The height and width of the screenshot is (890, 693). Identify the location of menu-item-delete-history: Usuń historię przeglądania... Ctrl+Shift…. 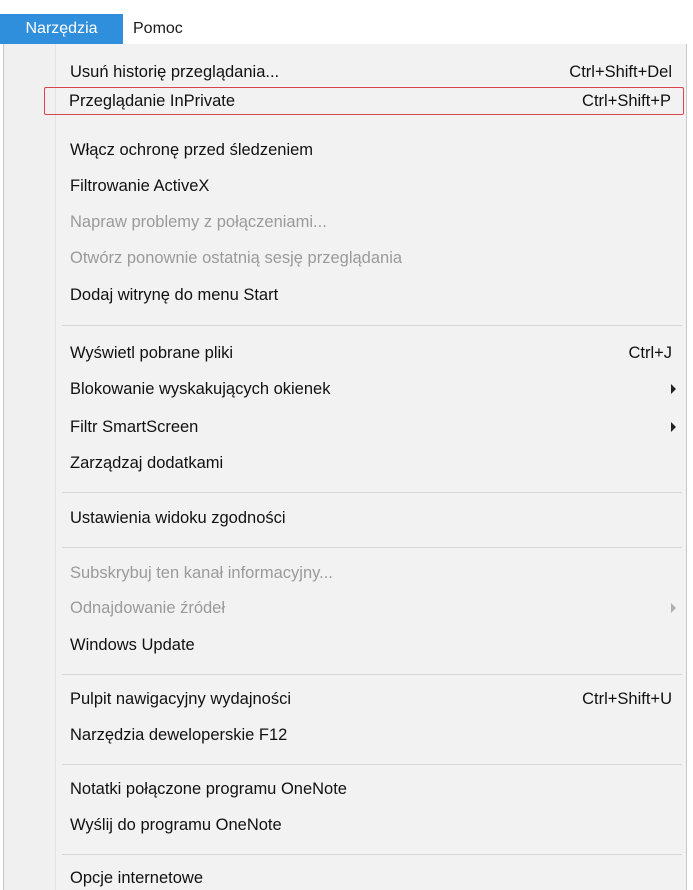
(345, 72).